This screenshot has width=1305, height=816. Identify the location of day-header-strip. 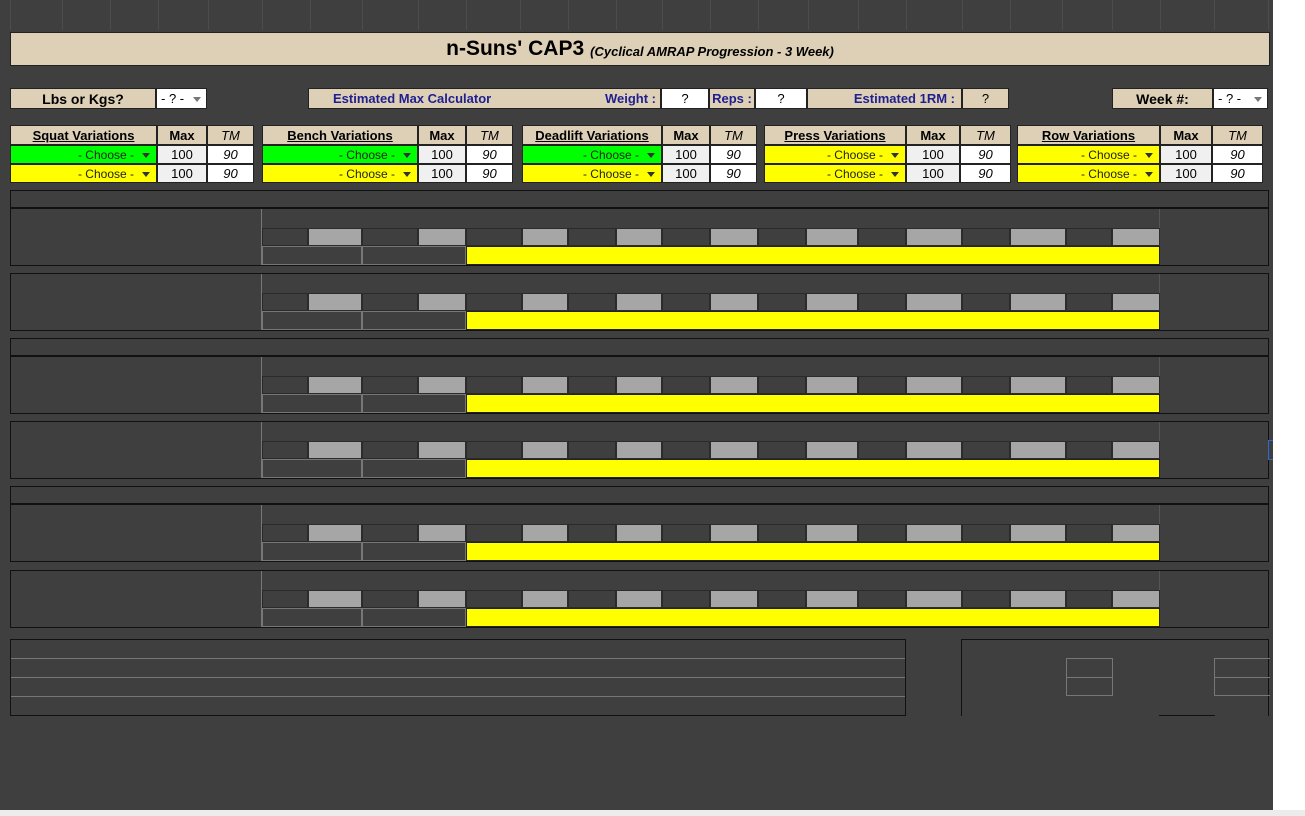
(639, 495).